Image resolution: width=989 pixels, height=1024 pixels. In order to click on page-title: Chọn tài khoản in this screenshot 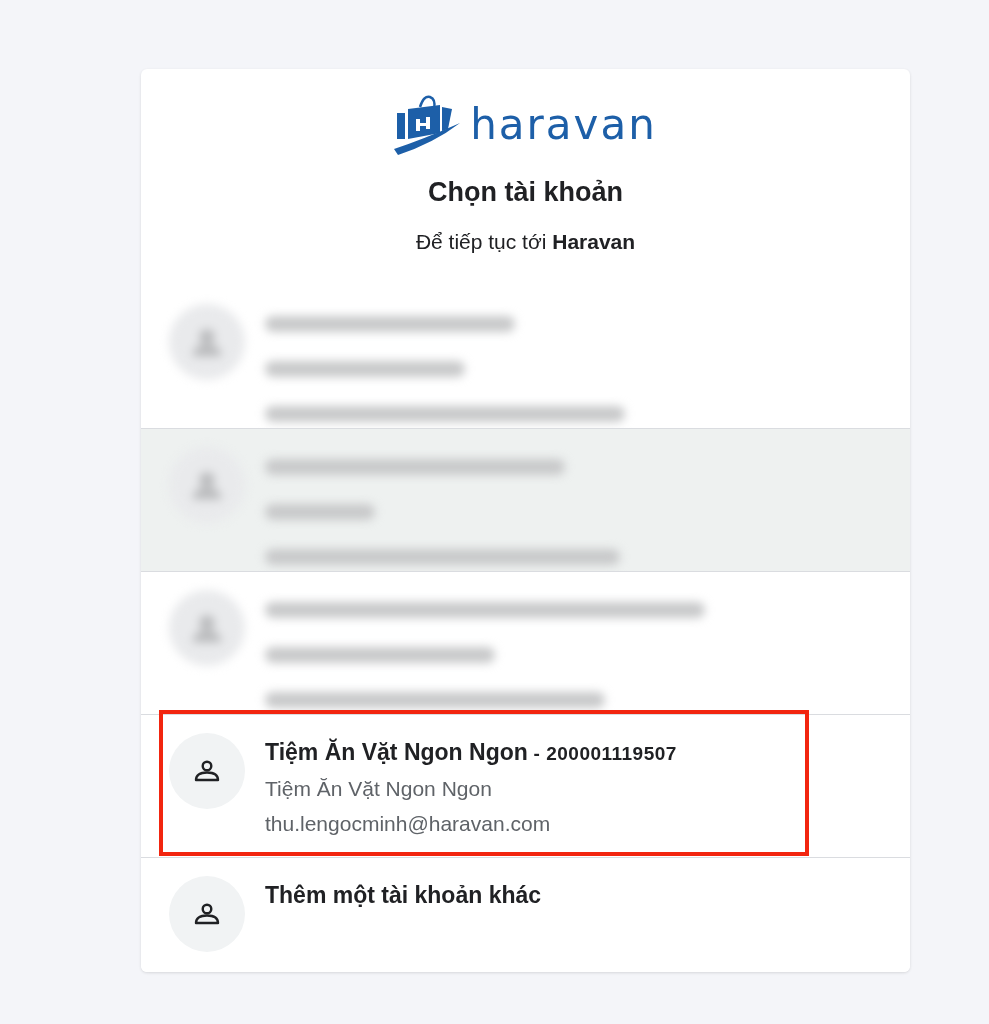, I will do `click(525, 192)`.